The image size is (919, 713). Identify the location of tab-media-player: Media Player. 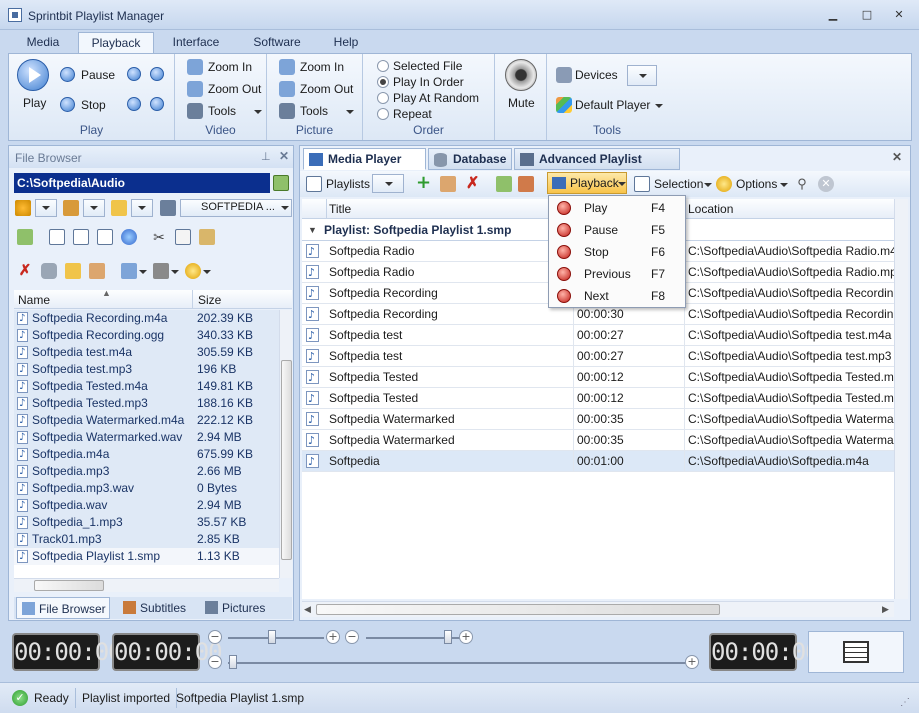
(364, 159).